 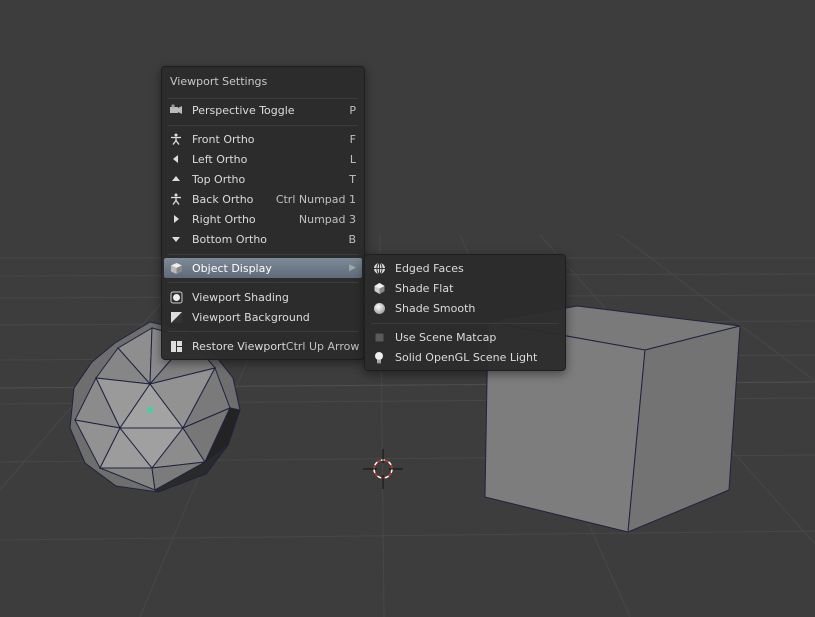 I want to click on triangle-down-icon, so click(x=176, y=239).